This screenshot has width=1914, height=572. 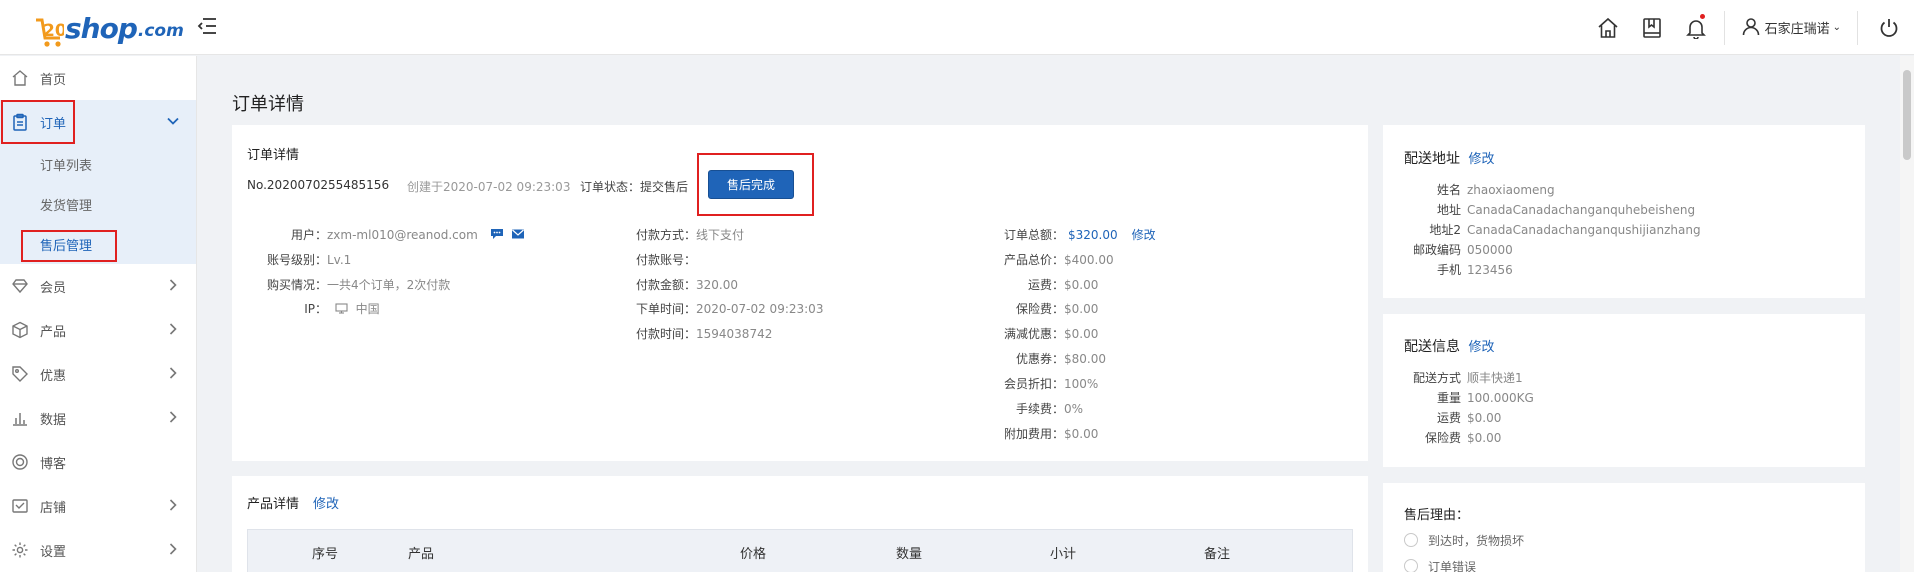 I want to click on logo-cart-icon: 20, so click(x=50, y=30).